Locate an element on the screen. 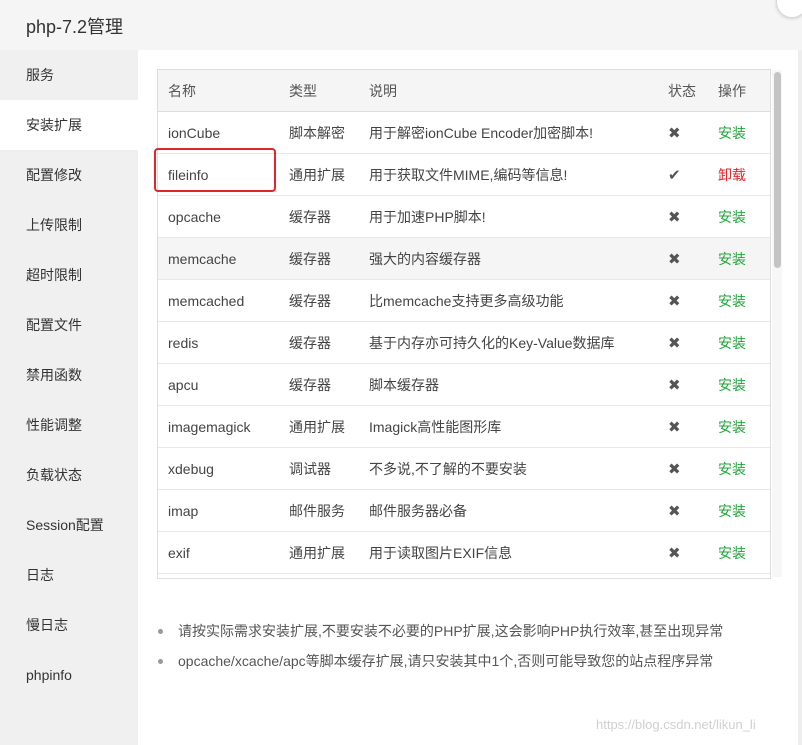 This screenshot has height=745, width=802. sidebar-item-install-extensions: 安装扩展 is located at coordinates (69, 125).